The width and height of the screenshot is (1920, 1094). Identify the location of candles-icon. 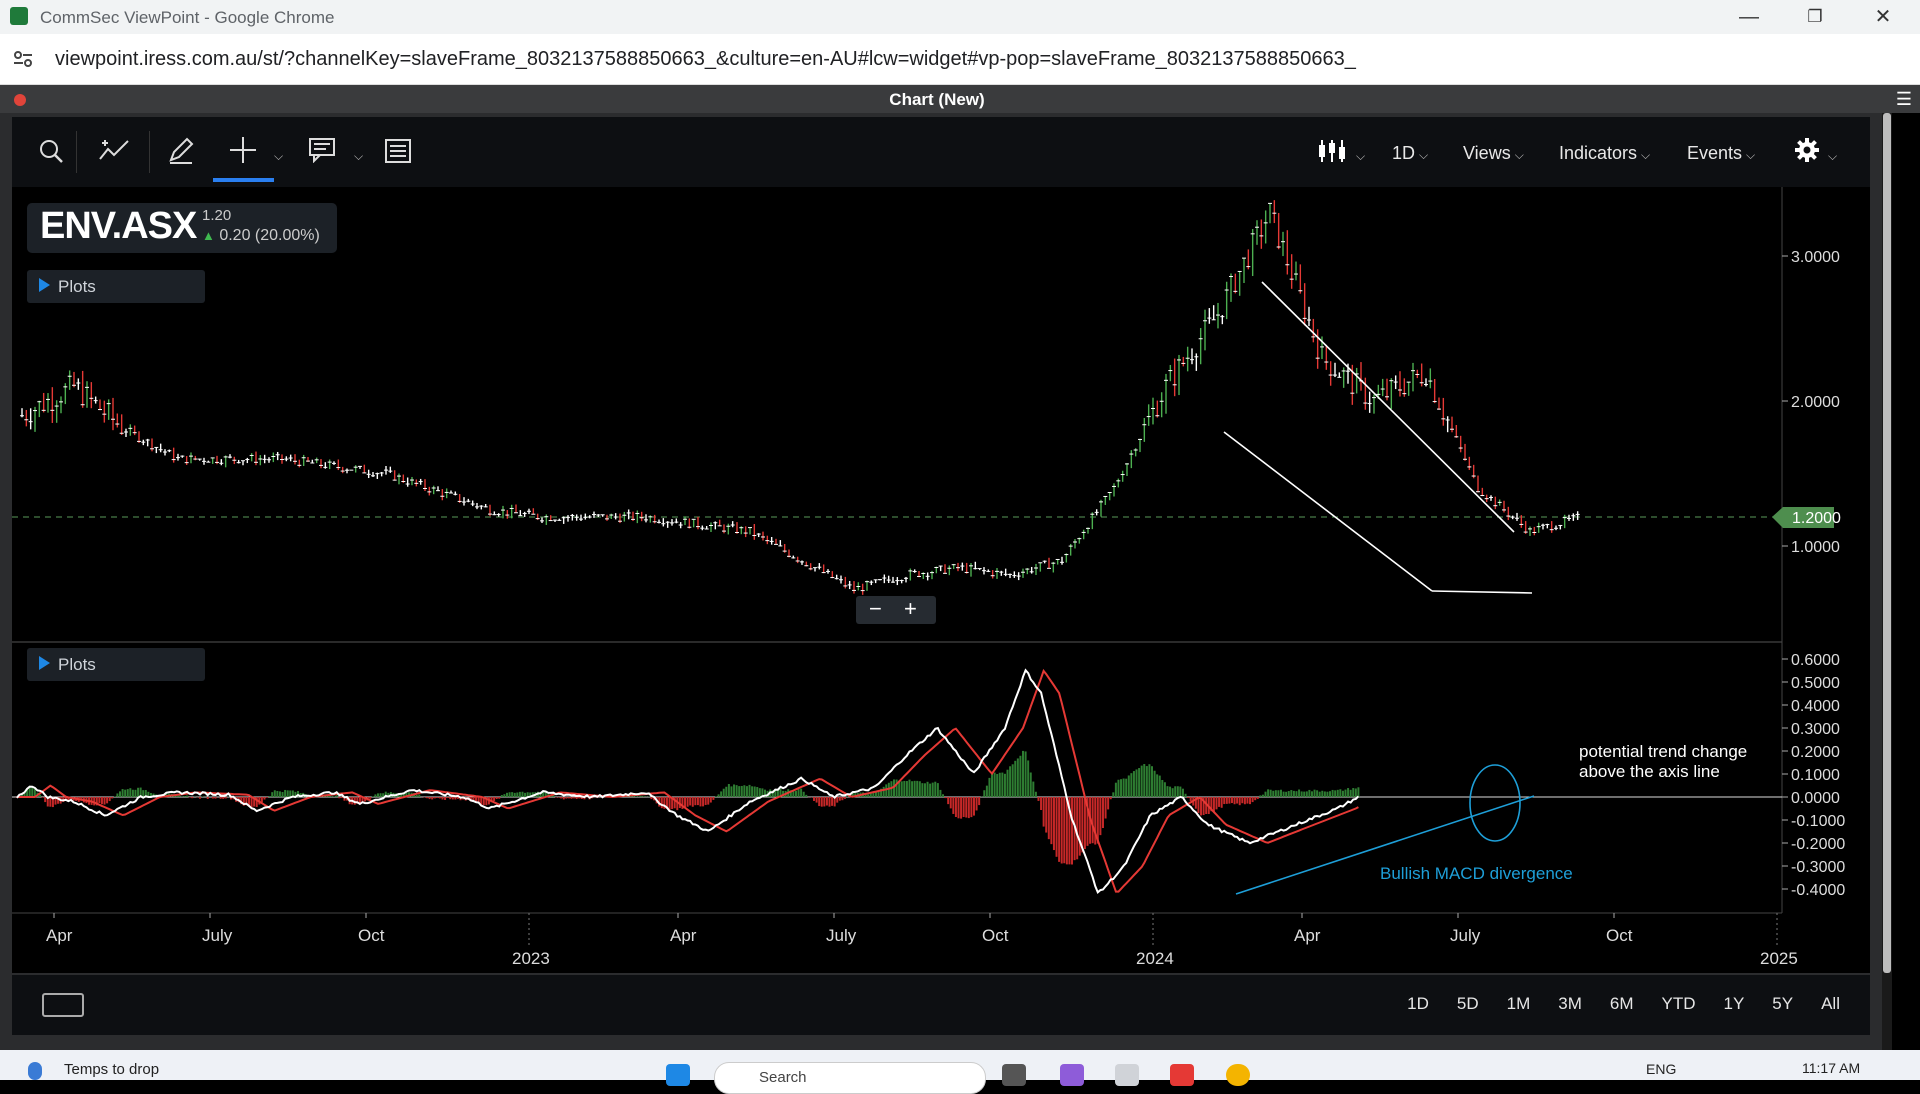
(1332, 151).